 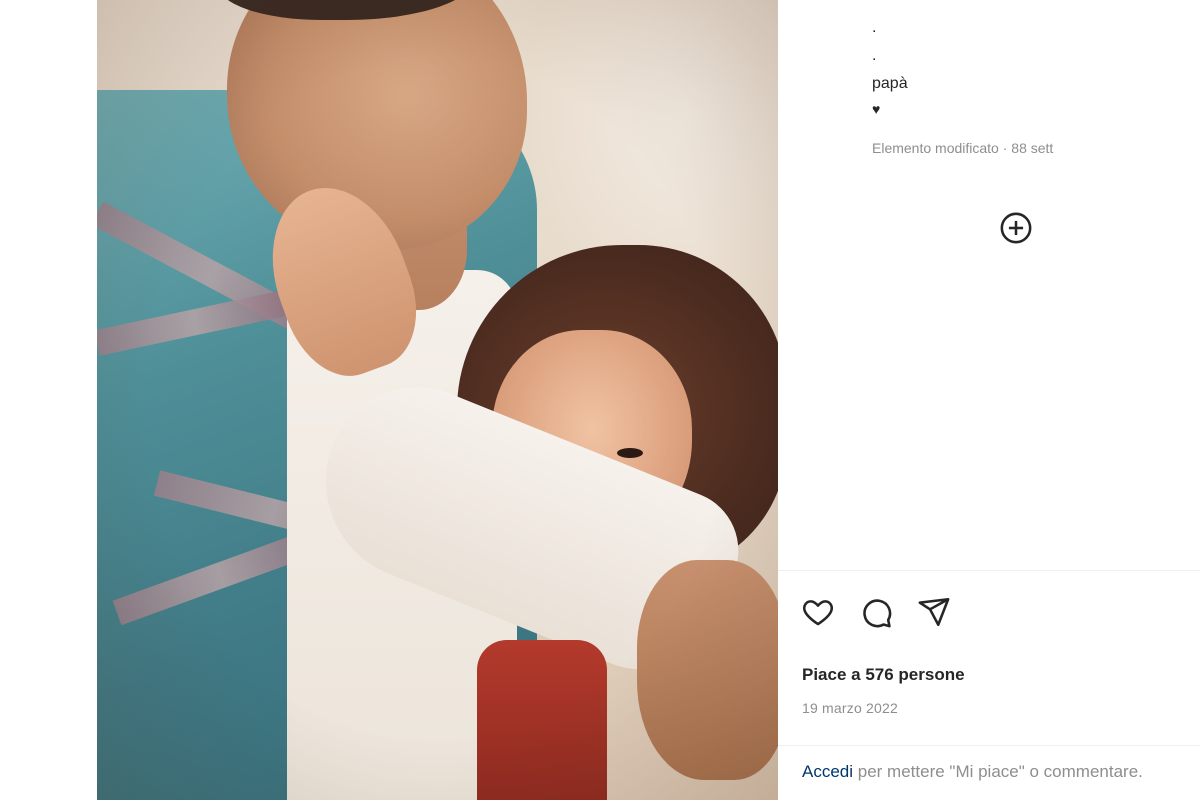 I want to click on like-button, so click(x=818, y=612).